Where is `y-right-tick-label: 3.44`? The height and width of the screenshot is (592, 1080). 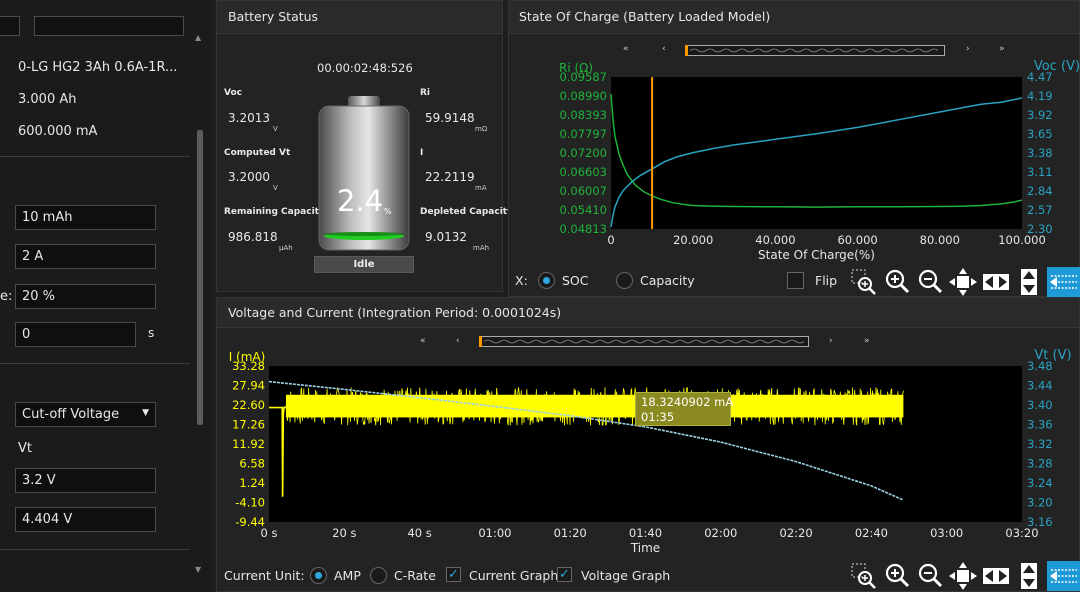
y-right-tick-label: 3.44 is located at coordinates (1040, 386).